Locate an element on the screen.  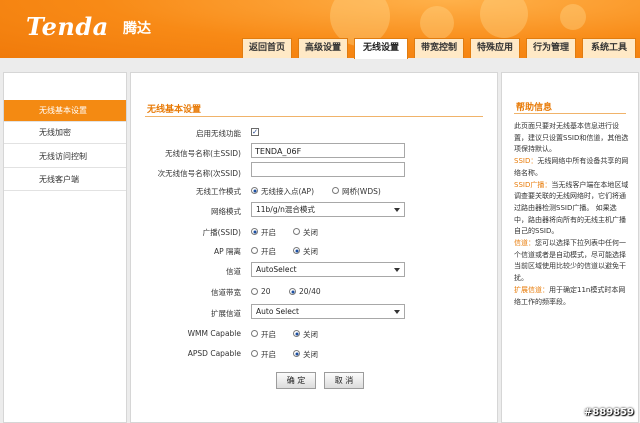
secondary-ssid-label: 次无线信号名称(次SSID) is located at coordinates (199, 173).